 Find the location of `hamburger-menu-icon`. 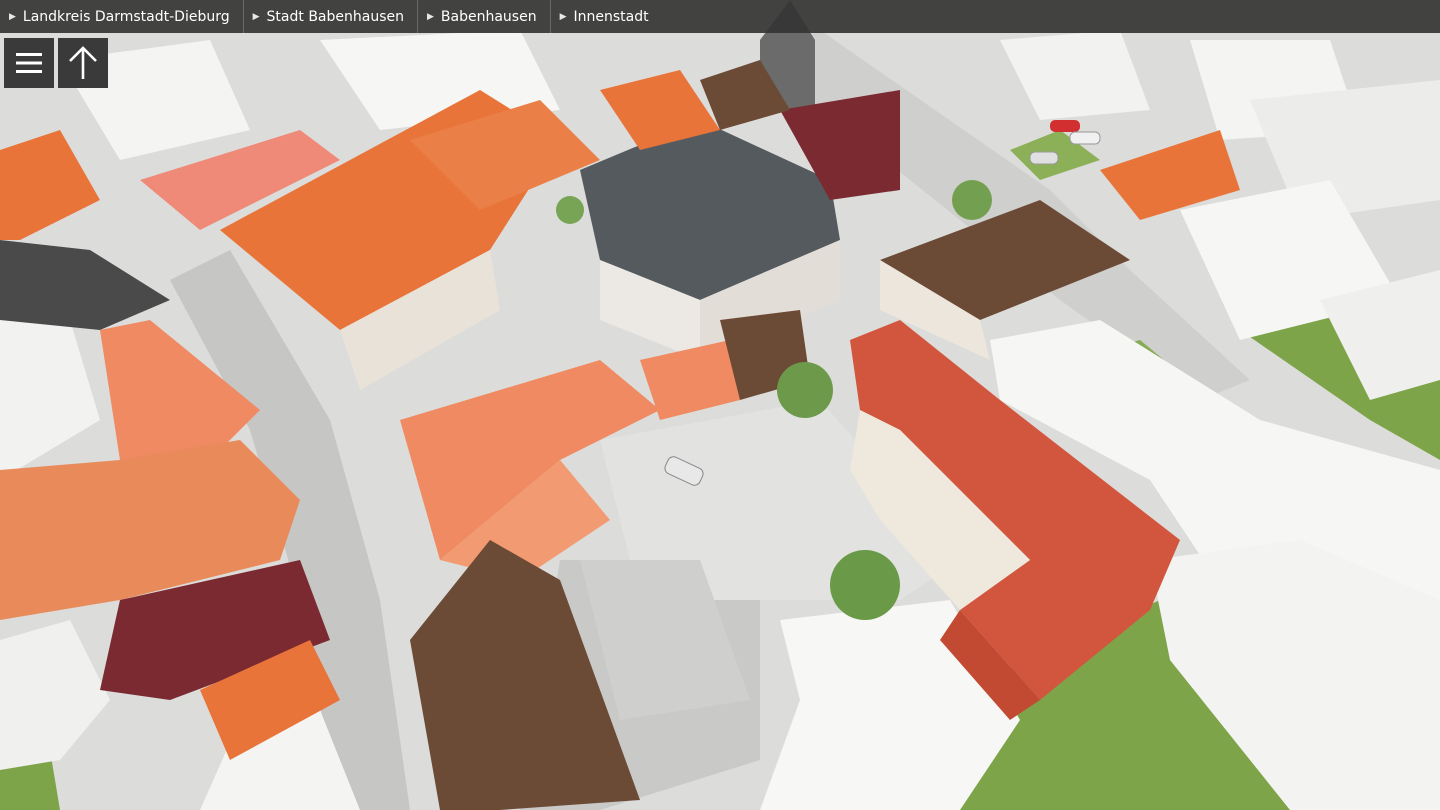

hamburger-menu-icon is located at coordinates (29, 63).